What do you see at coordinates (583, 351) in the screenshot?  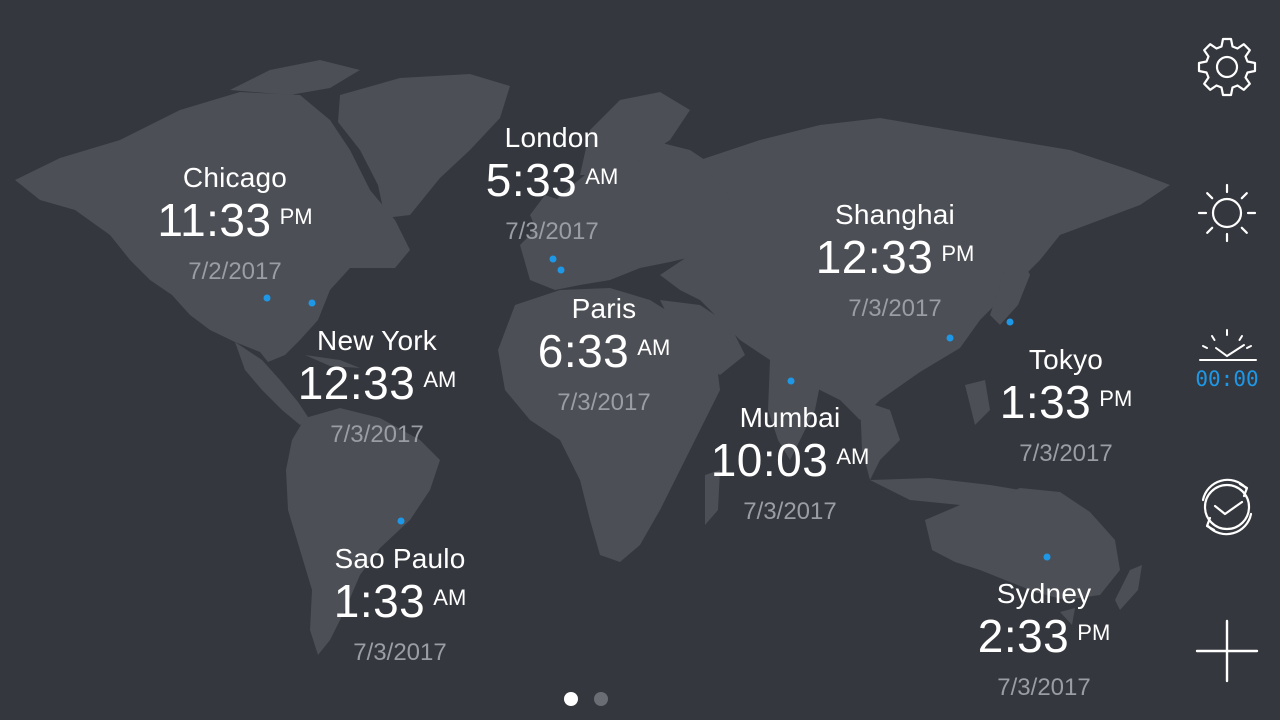 I see `city-time: 6:33` at bounding box center [583, 351].